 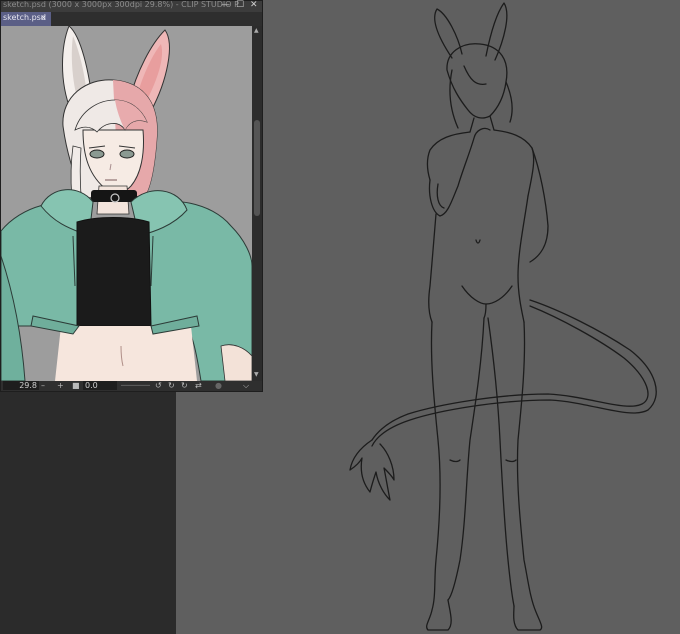 What do you see at coordinates (131, 19) in the screenshot?
I see `document-tab-bar: sketch.psd ×` at bounding box center [131, 19].